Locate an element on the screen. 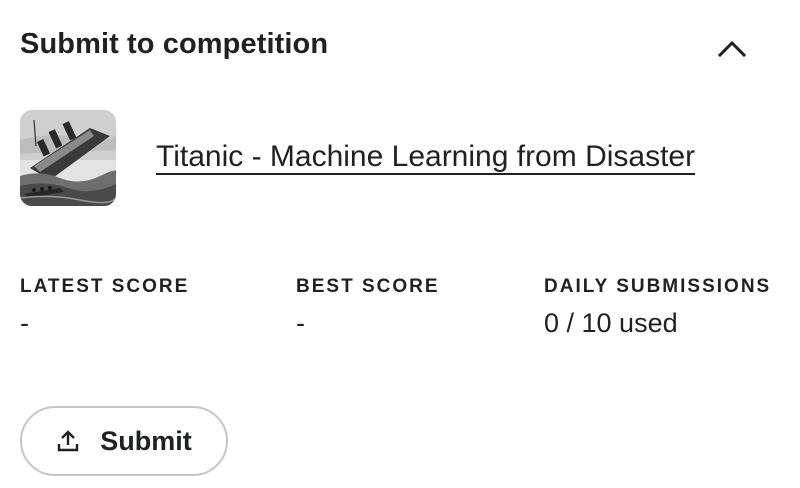 The height and width of the screenshot is (488, 800). competition-thumbnail is located at coordinates (68, 158).